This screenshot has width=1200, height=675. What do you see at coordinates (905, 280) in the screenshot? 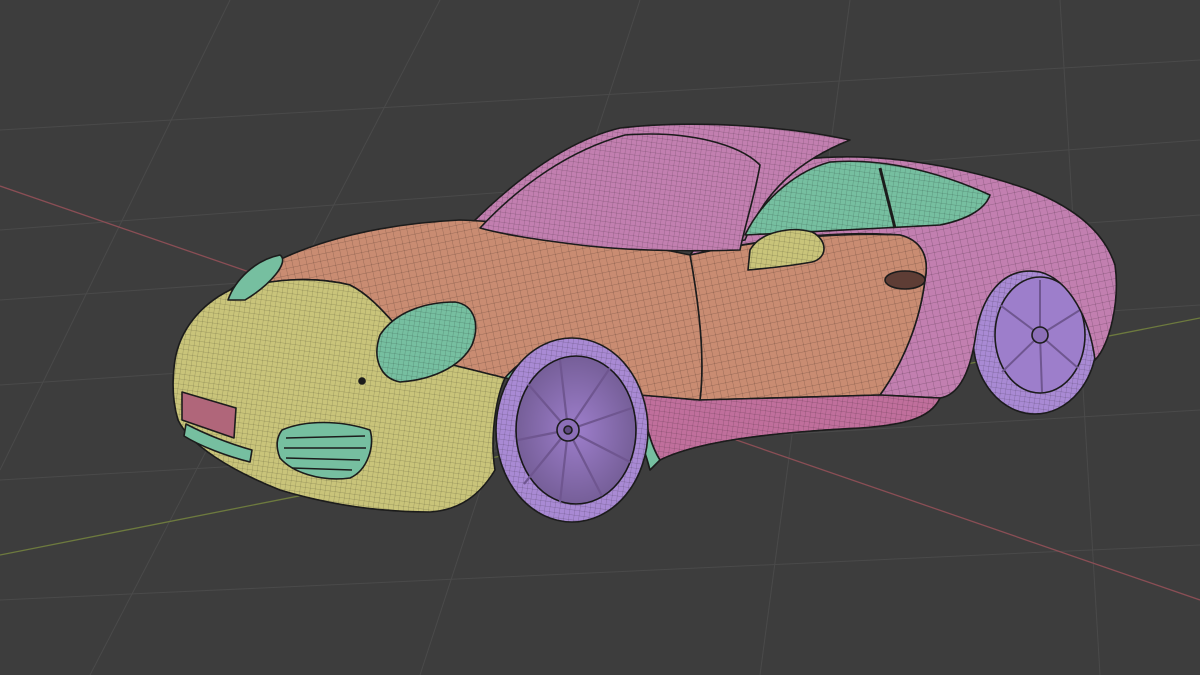
I see `door-handle` at bounding box center [905, 280].